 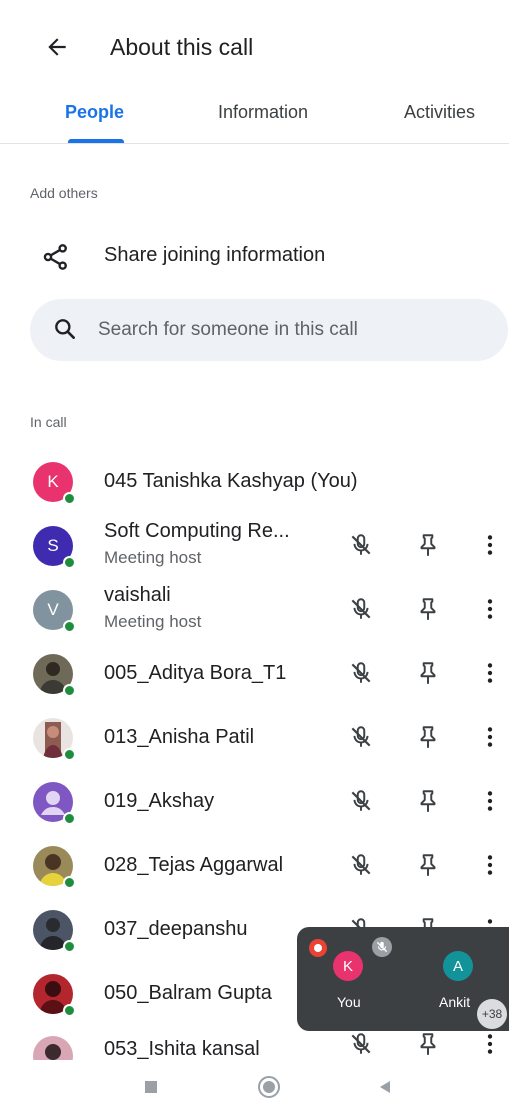 I want to click on mini-tile-avatar-you: K, so click(x=348, y=966).